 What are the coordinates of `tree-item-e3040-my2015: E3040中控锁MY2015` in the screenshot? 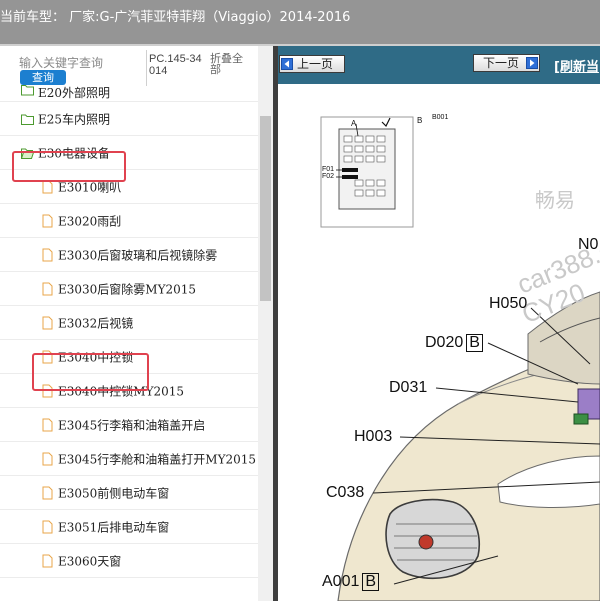 It's located at (129, 391).